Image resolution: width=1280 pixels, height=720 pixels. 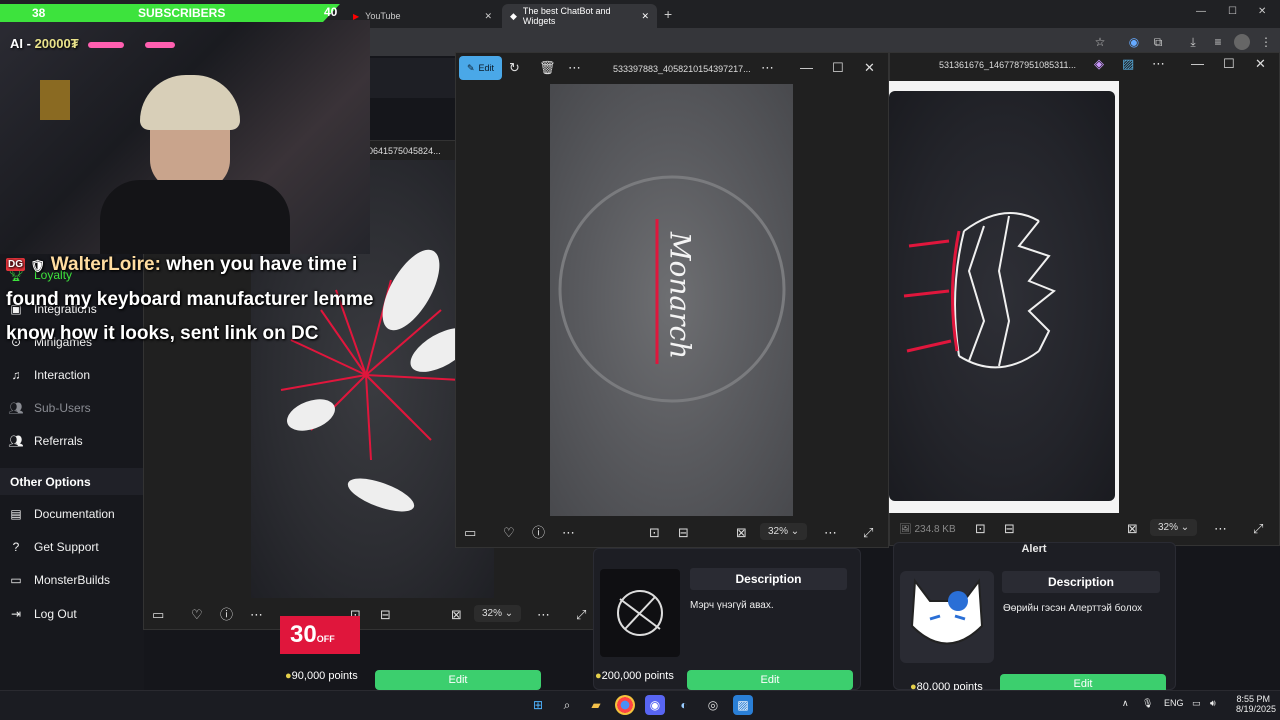 I want to click on pencil-icon: ✎, so click(x=470, y=67).